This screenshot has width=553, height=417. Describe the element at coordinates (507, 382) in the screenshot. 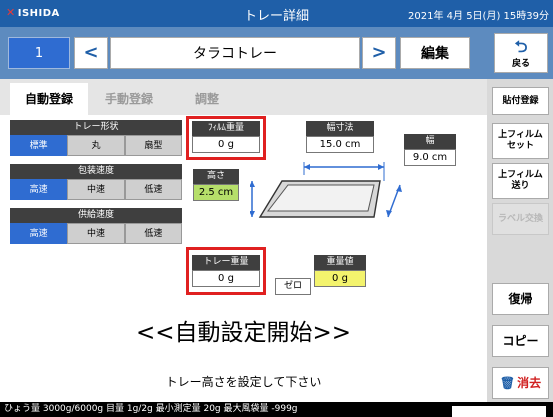

I see `trash-icon: 🗑` at that location.